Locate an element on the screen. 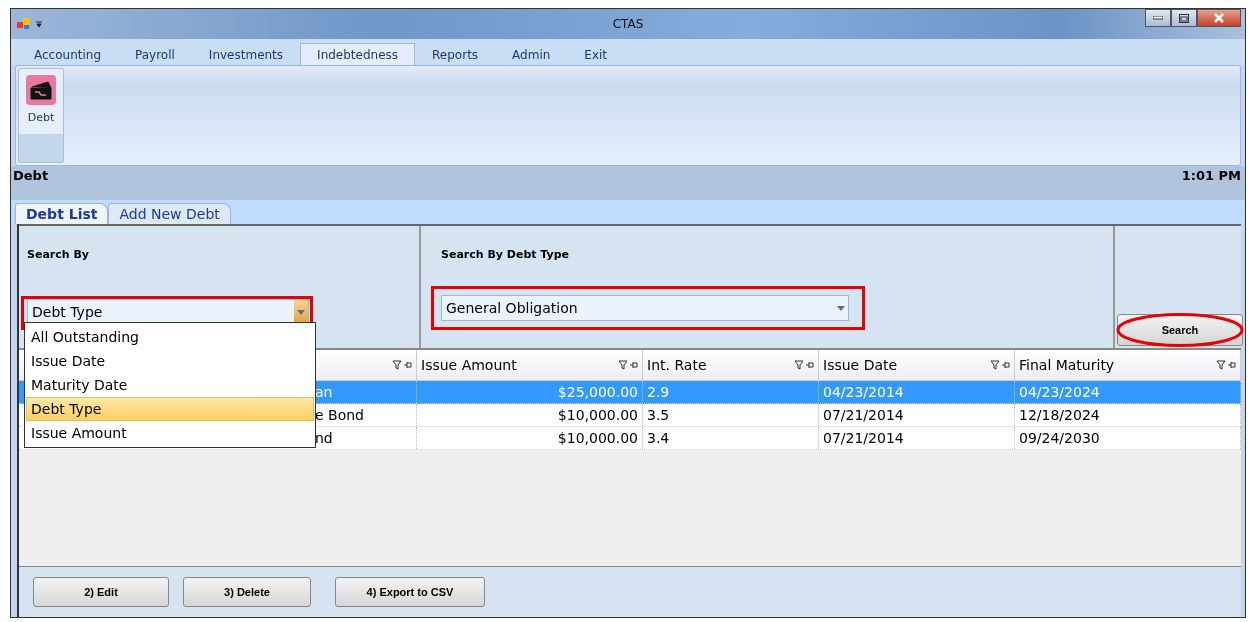 The image size is (1250, 622). quick-access-caret-icon is located at coordinates (39, 24).